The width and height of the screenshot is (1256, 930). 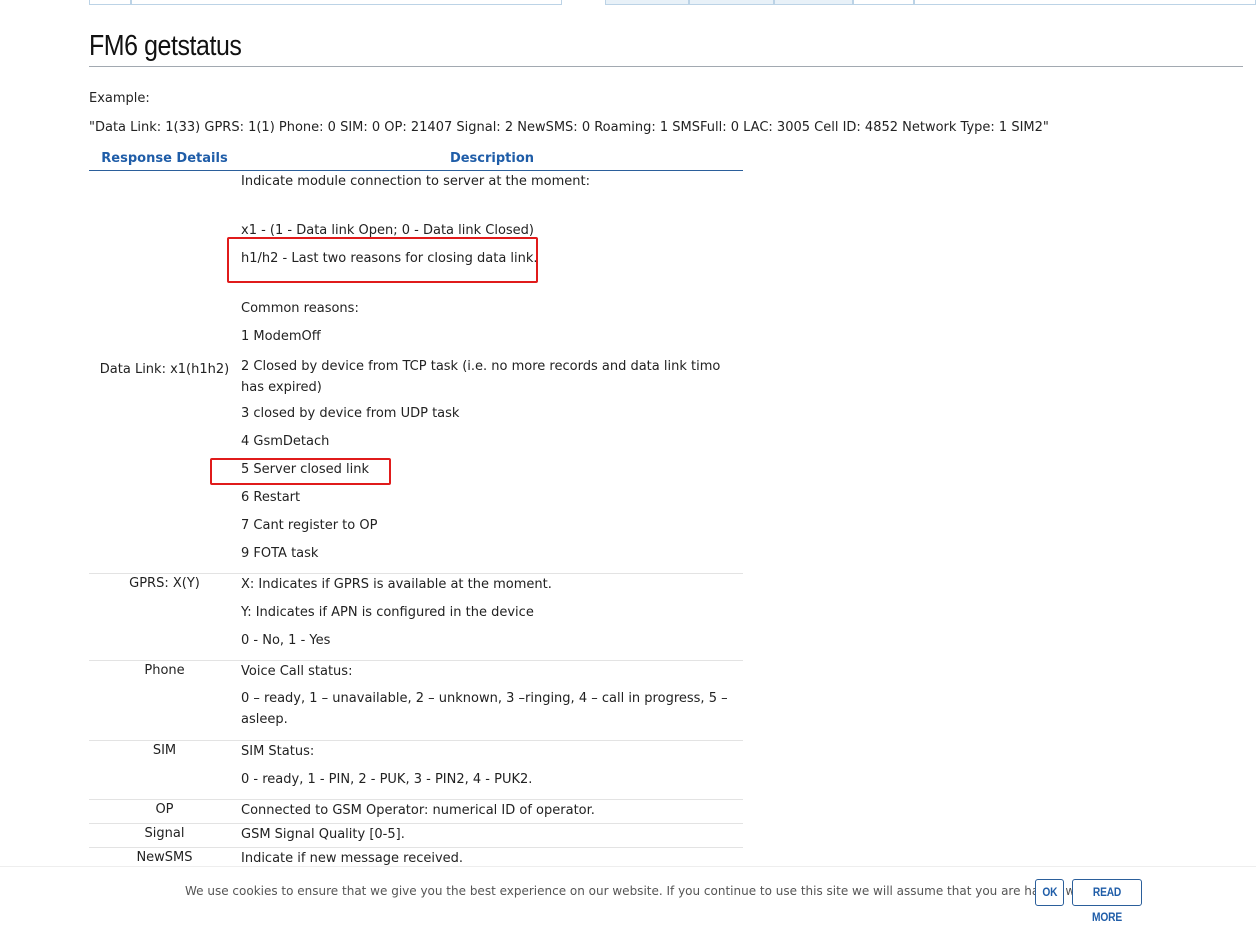 I want to click on row-name: Phone, so click(x=164, y=670).